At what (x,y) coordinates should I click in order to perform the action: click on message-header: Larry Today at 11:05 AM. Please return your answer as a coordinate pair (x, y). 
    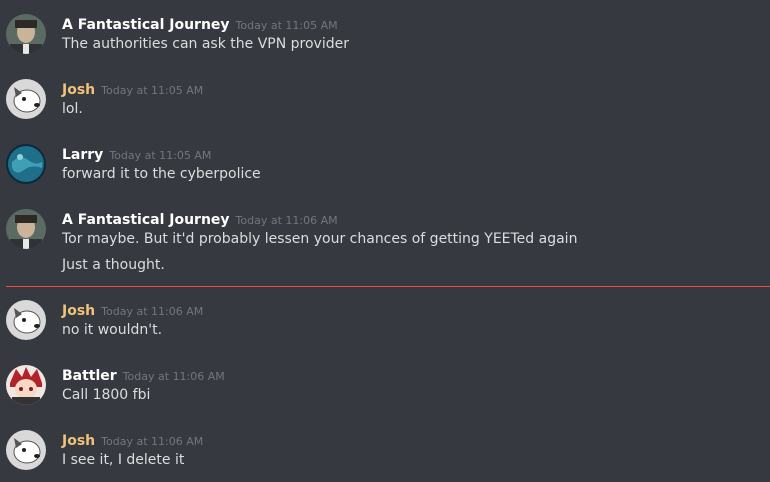
    Looking at the image, I should click on (136, 153).